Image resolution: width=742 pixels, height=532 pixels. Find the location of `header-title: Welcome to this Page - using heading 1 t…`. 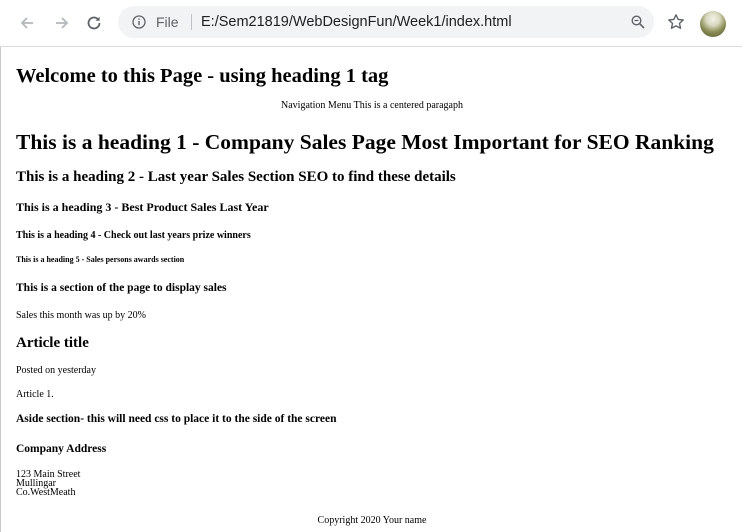

header-title: Welcome to this Page - using heading 1 t… is located at coordinates (202, 76).